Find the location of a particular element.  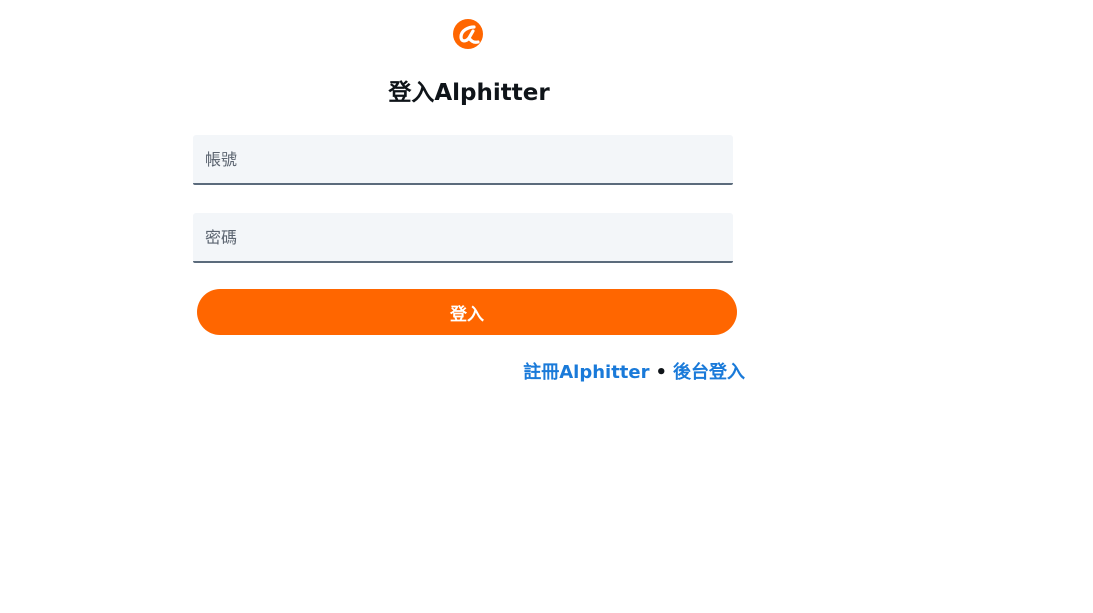

login-button: 登入 is located at coordinates (467, 312).